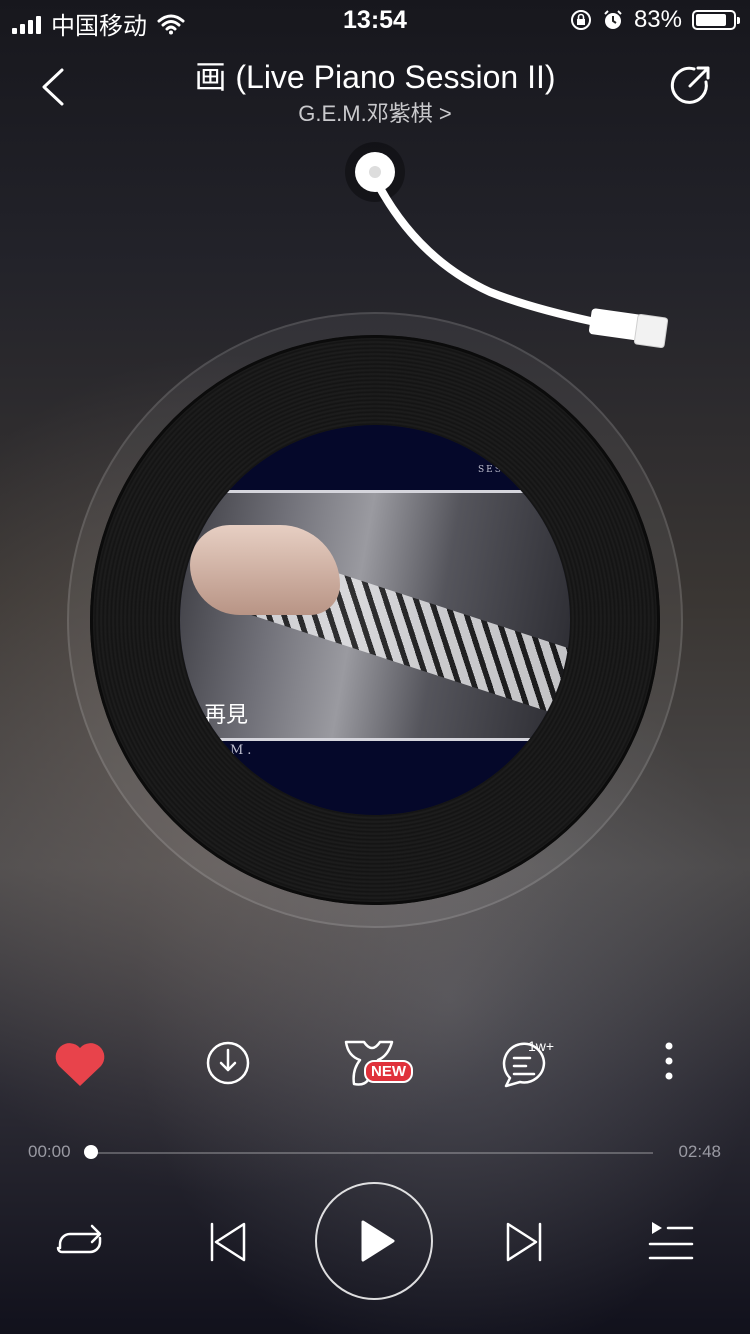  What do you see at coordinates (228, 1063) in the screenshot?
I see `download-icon` at bounding box center [228, 1063].